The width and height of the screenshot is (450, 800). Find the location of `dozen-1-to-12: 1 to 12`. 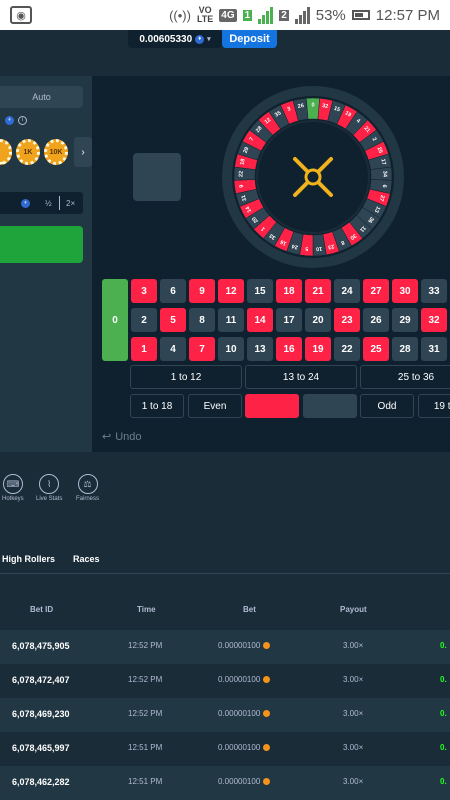

dozen-1-to-12: 1 to 12 is located at coordinates (186, 377).